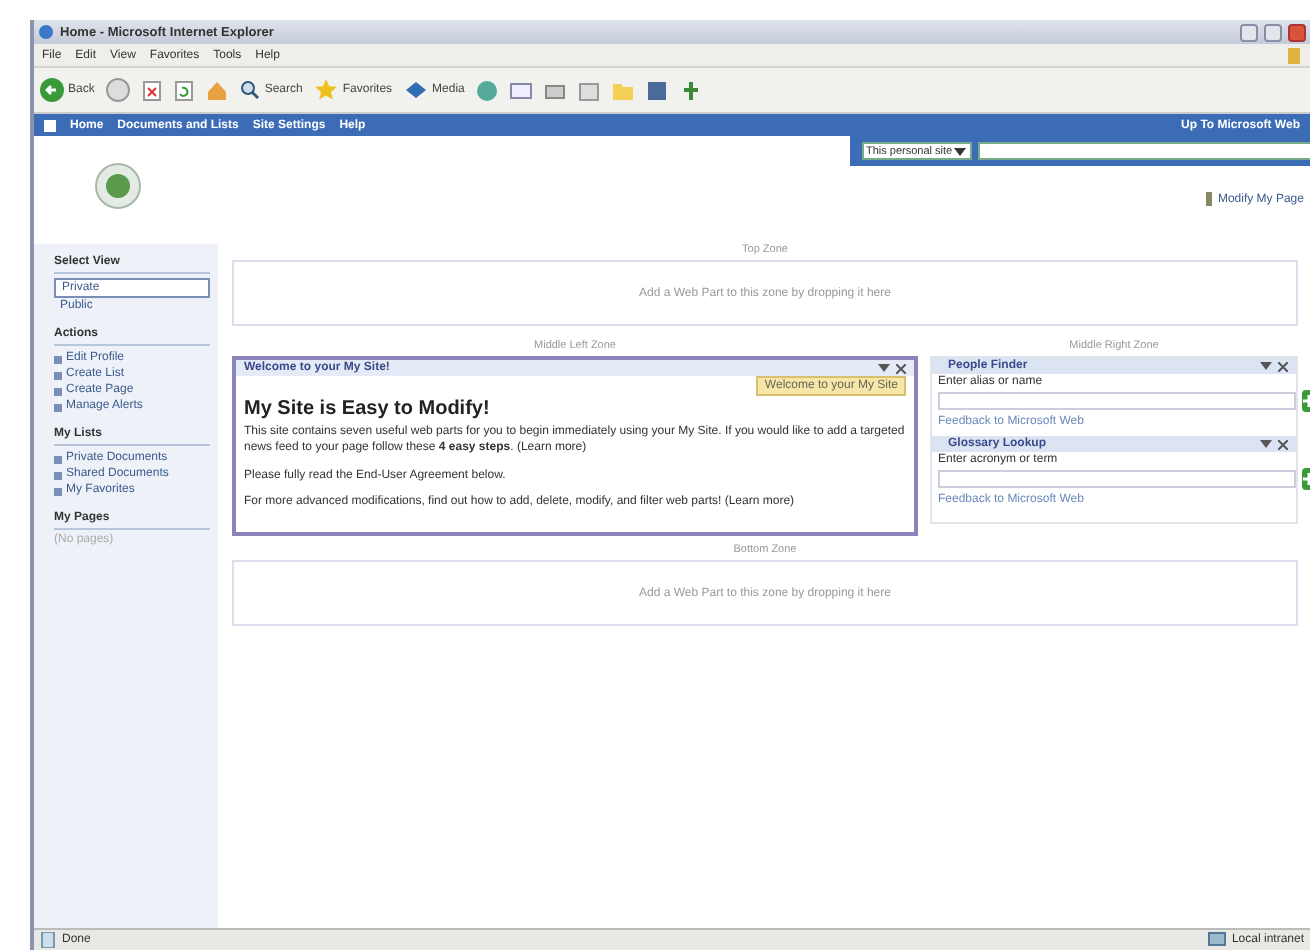 Image resolution: width=1310 pixels, height=950 pixels. Describe the element at coordinates (250, 90) in the screenshot. I see `search-icon` at that location.